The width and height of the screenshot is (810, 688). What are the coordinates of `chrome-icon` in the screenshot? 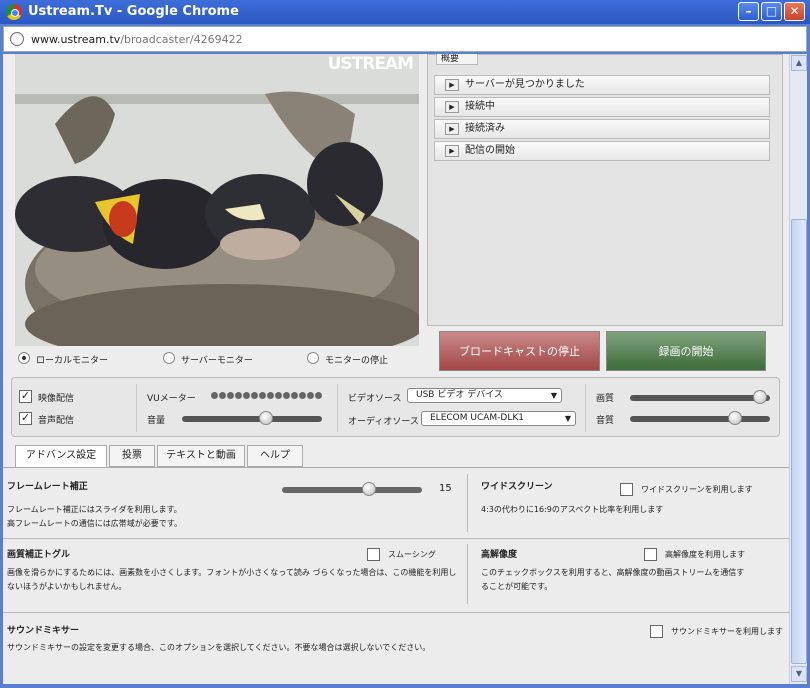 It's located at (14, 12).